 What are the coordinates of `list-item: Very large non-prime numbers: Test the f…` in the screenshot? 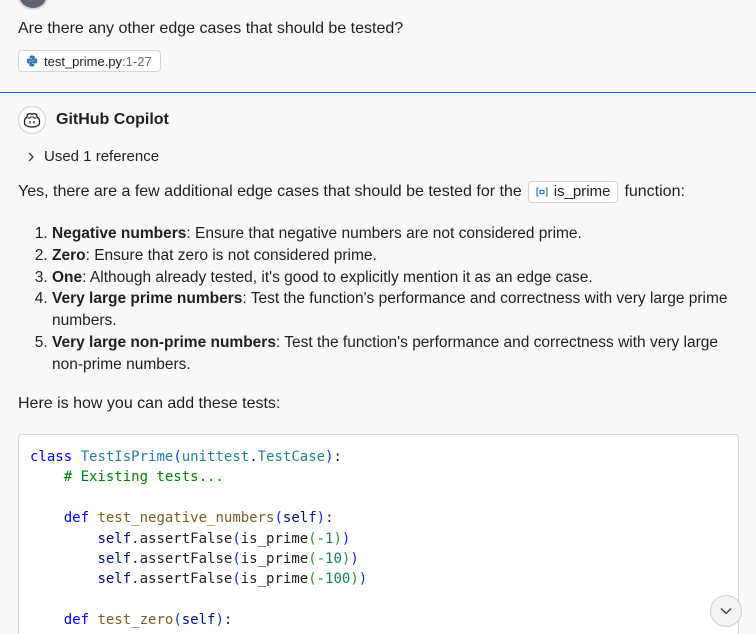 It's located at (395, 354).